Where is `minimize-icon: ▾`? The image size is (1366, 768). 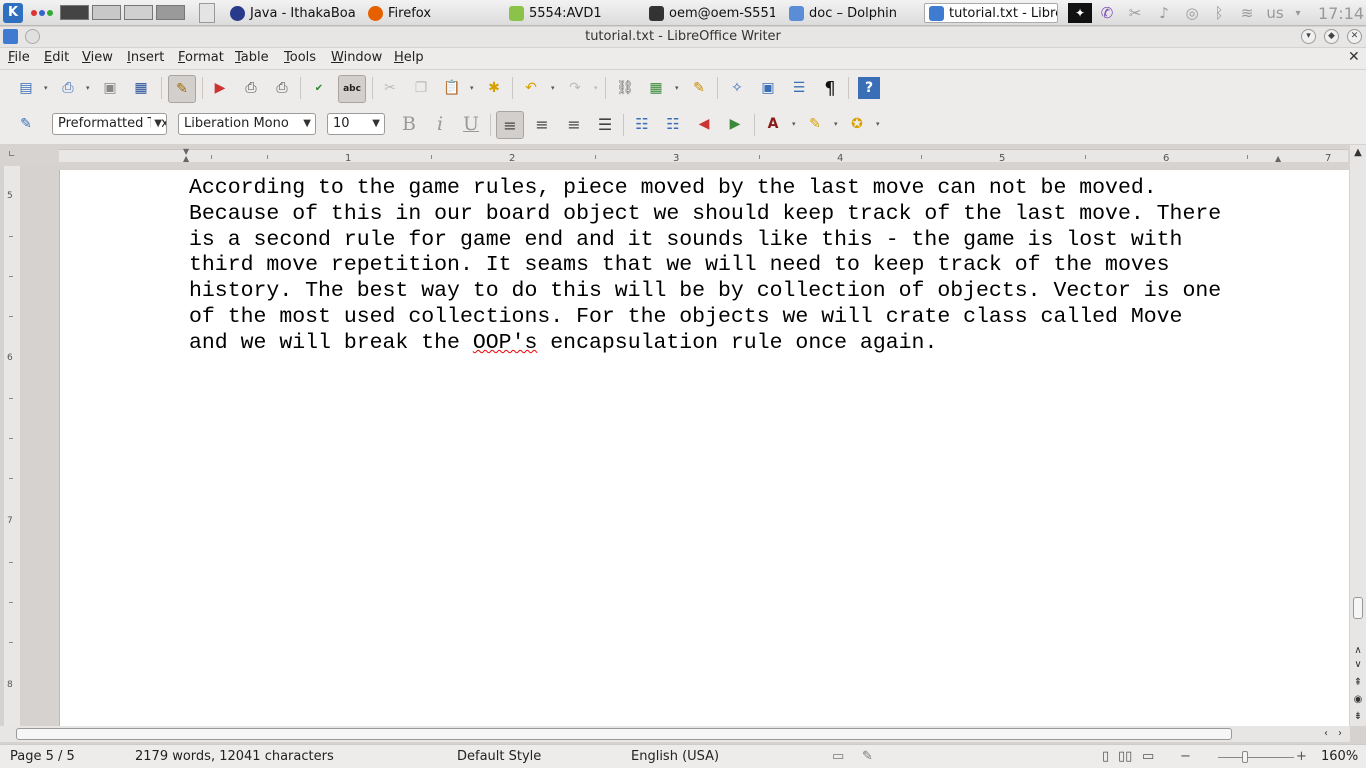 minimize-icon: ▾ is located at coordinates (1308, 36).